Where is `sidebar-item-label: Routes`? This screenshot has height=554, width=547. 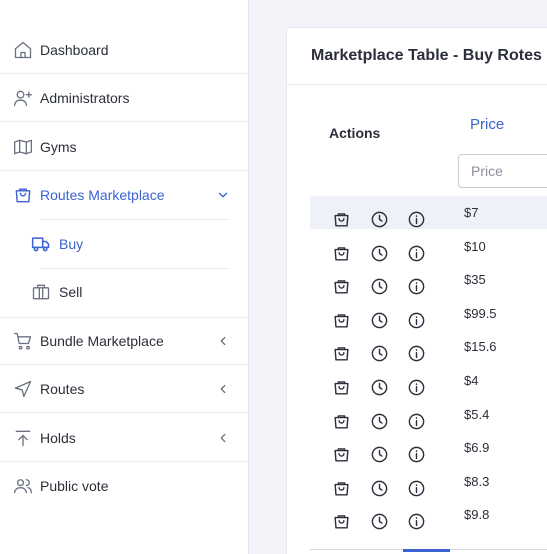
sidebar-item-label: Routes is located at coordinates (62, 388).